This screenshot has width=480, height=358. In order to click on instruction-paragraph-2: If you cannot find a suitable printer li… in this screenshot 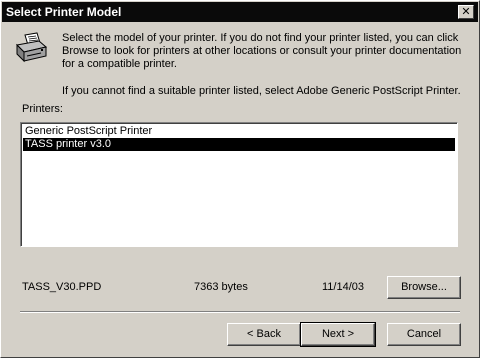, I will do `click(261, 91)`.